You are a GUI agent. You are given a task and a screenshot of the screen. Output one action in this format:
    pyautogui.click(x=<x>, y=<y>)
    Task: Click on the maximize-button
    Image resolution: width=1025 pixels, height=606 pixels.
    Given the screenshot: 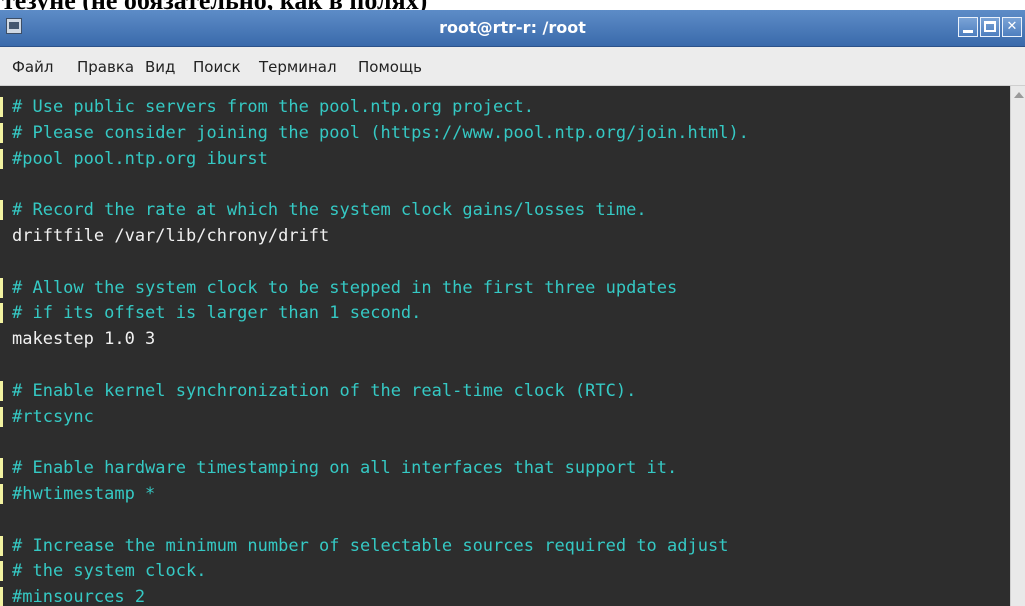 What is the action you would take?
    pyautogui.click(x=990, y=27)
    